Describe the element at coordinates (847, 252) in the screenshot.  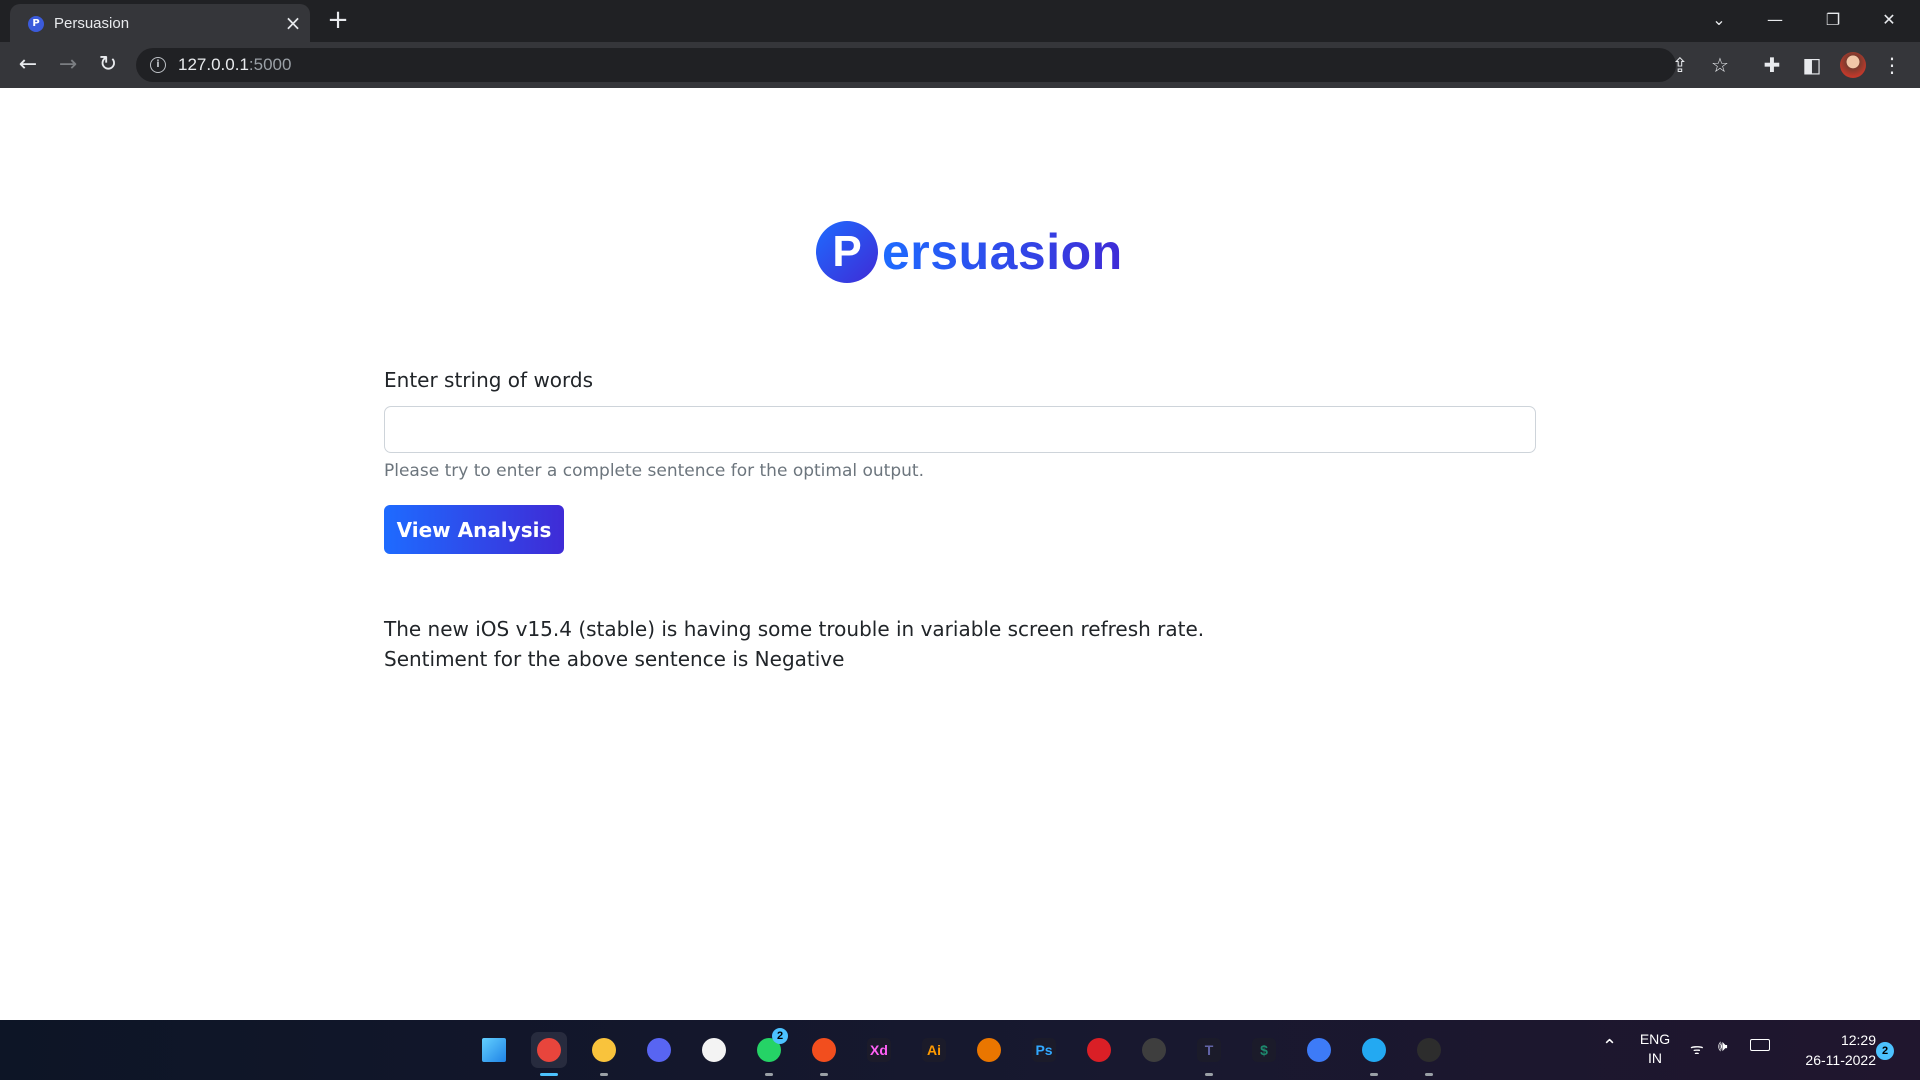
I see `logo-mark: P` at that location.